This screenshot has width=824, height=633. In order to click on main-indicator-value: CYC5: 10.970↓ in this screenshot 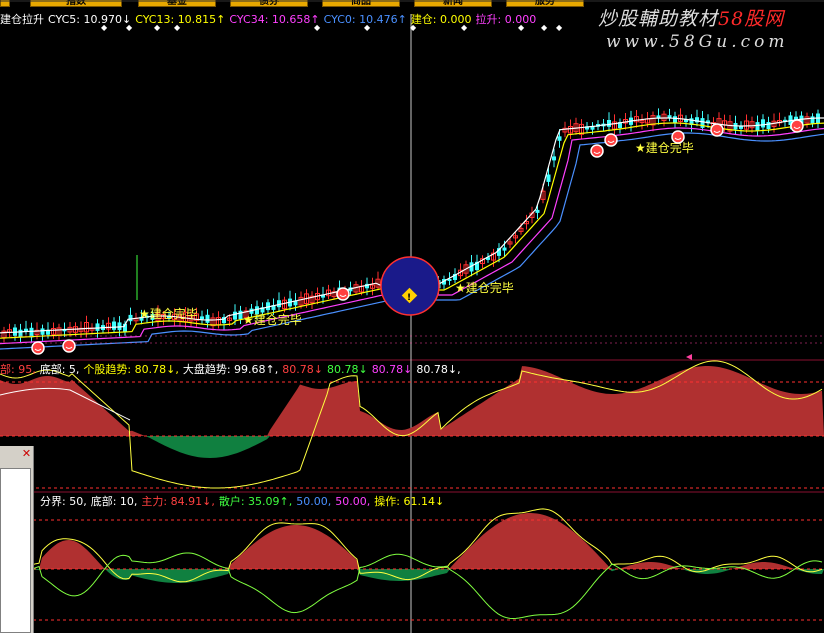, I will do `click(90, 19)`.